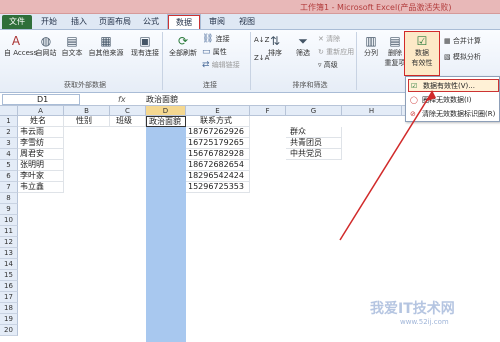 The width and height of the screenshot is (500, 342). What do you see at coordinates (9, 209) in the screenshot?
I see `row-header: 9` at bounding box center [9, 209].